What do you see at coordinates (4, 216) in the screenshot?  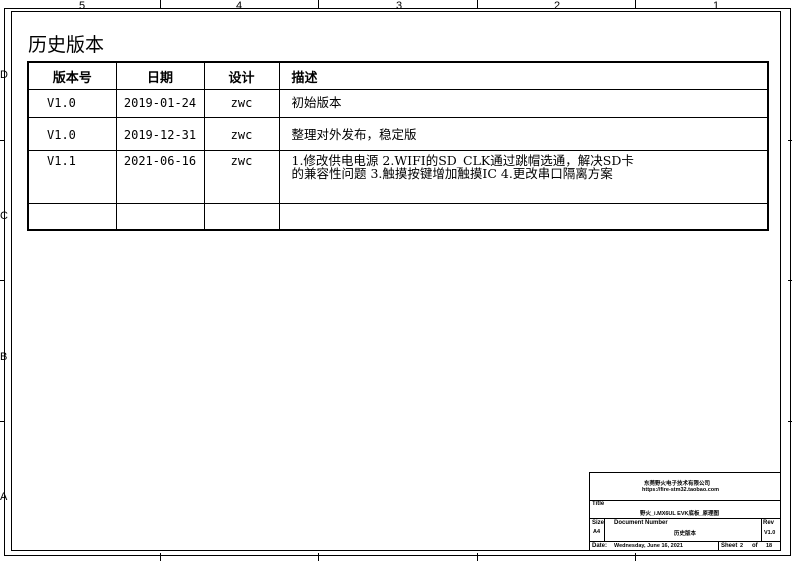 I see `zone-label-left-c: C` at bounding box center [4, 216].